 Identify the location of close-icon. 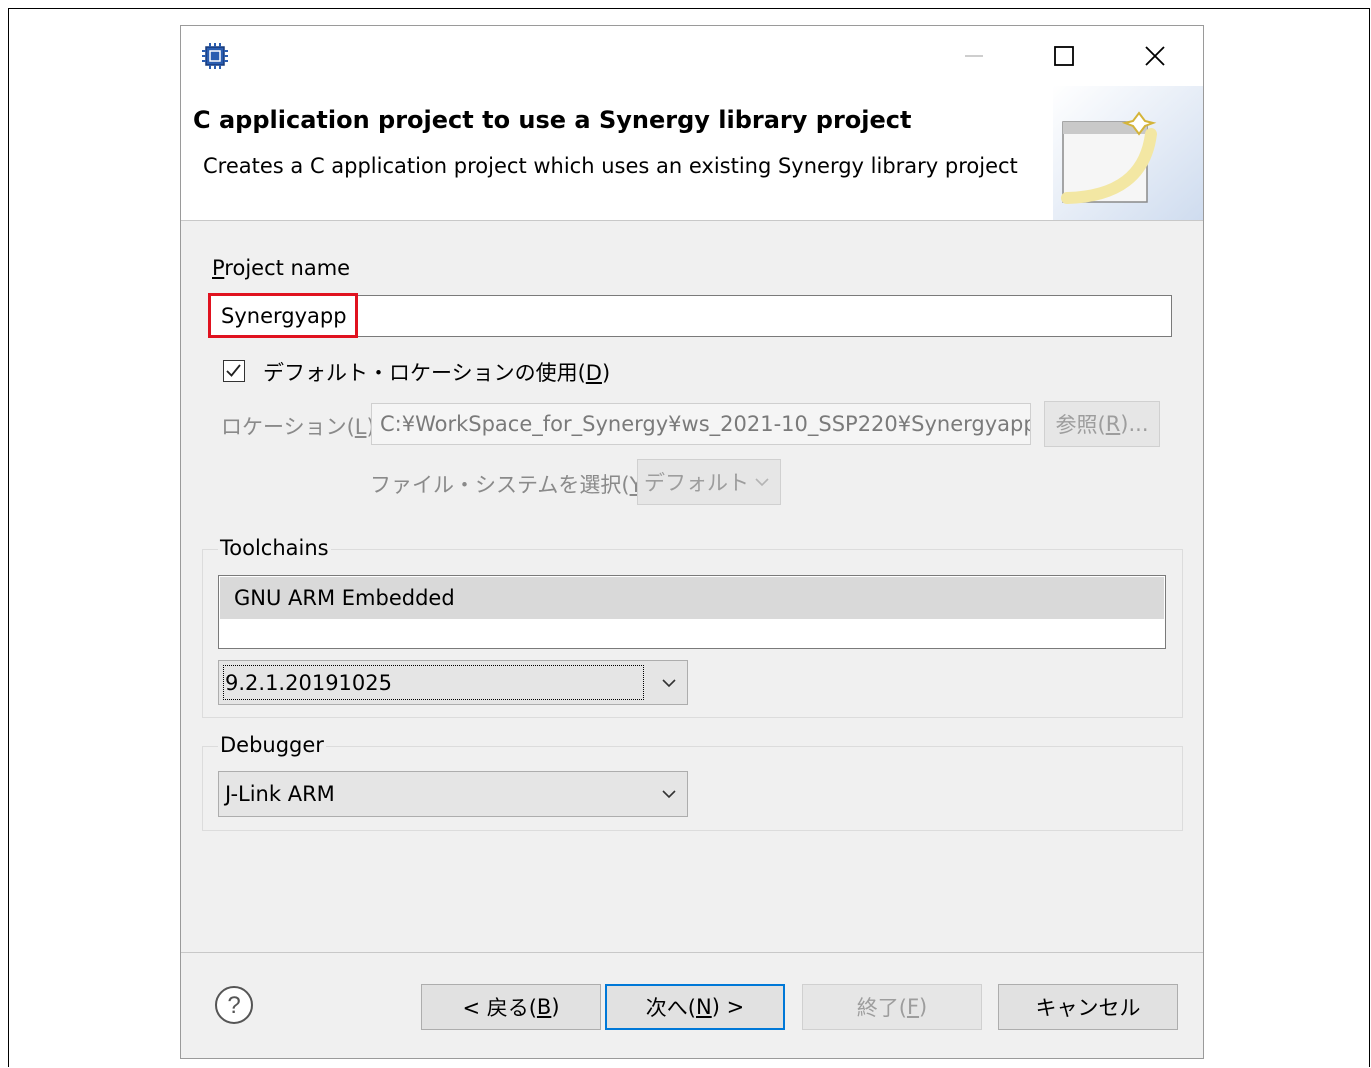
(1155, 56).